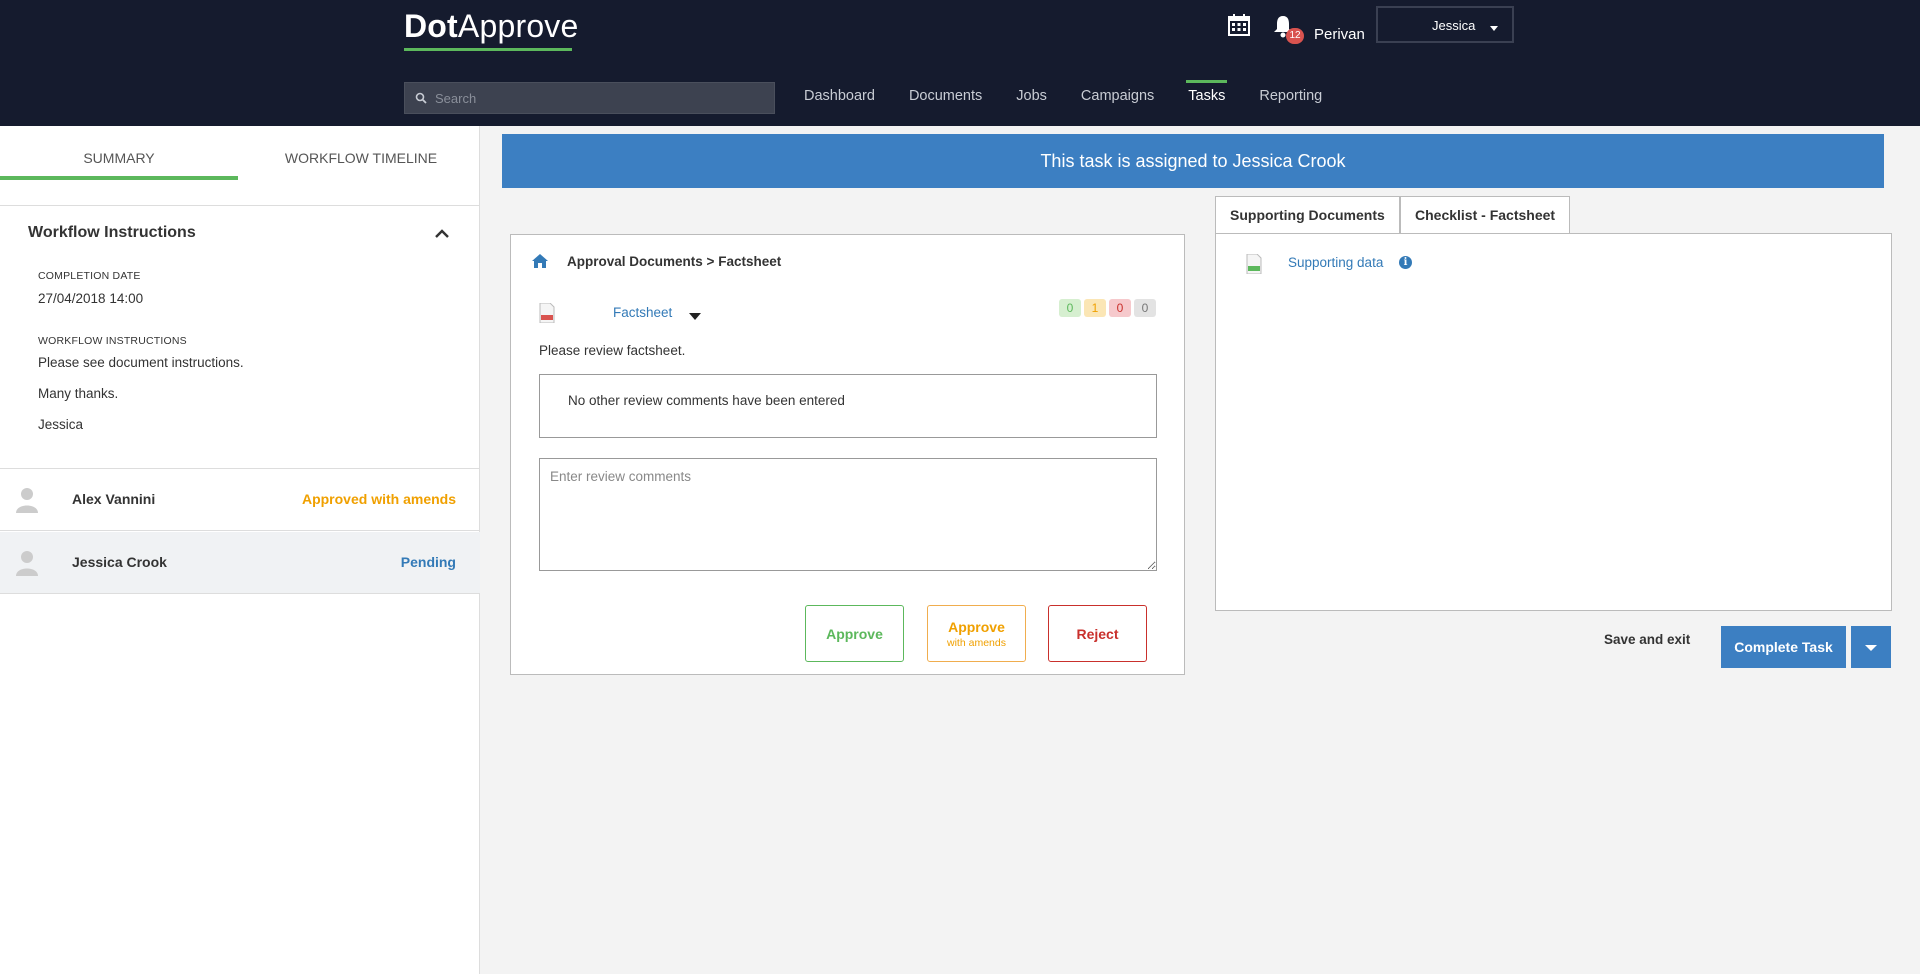 The height and width of the screenshot is (974, 1920). I want to click on approver-status: Approved with amends, so click(378, 499).